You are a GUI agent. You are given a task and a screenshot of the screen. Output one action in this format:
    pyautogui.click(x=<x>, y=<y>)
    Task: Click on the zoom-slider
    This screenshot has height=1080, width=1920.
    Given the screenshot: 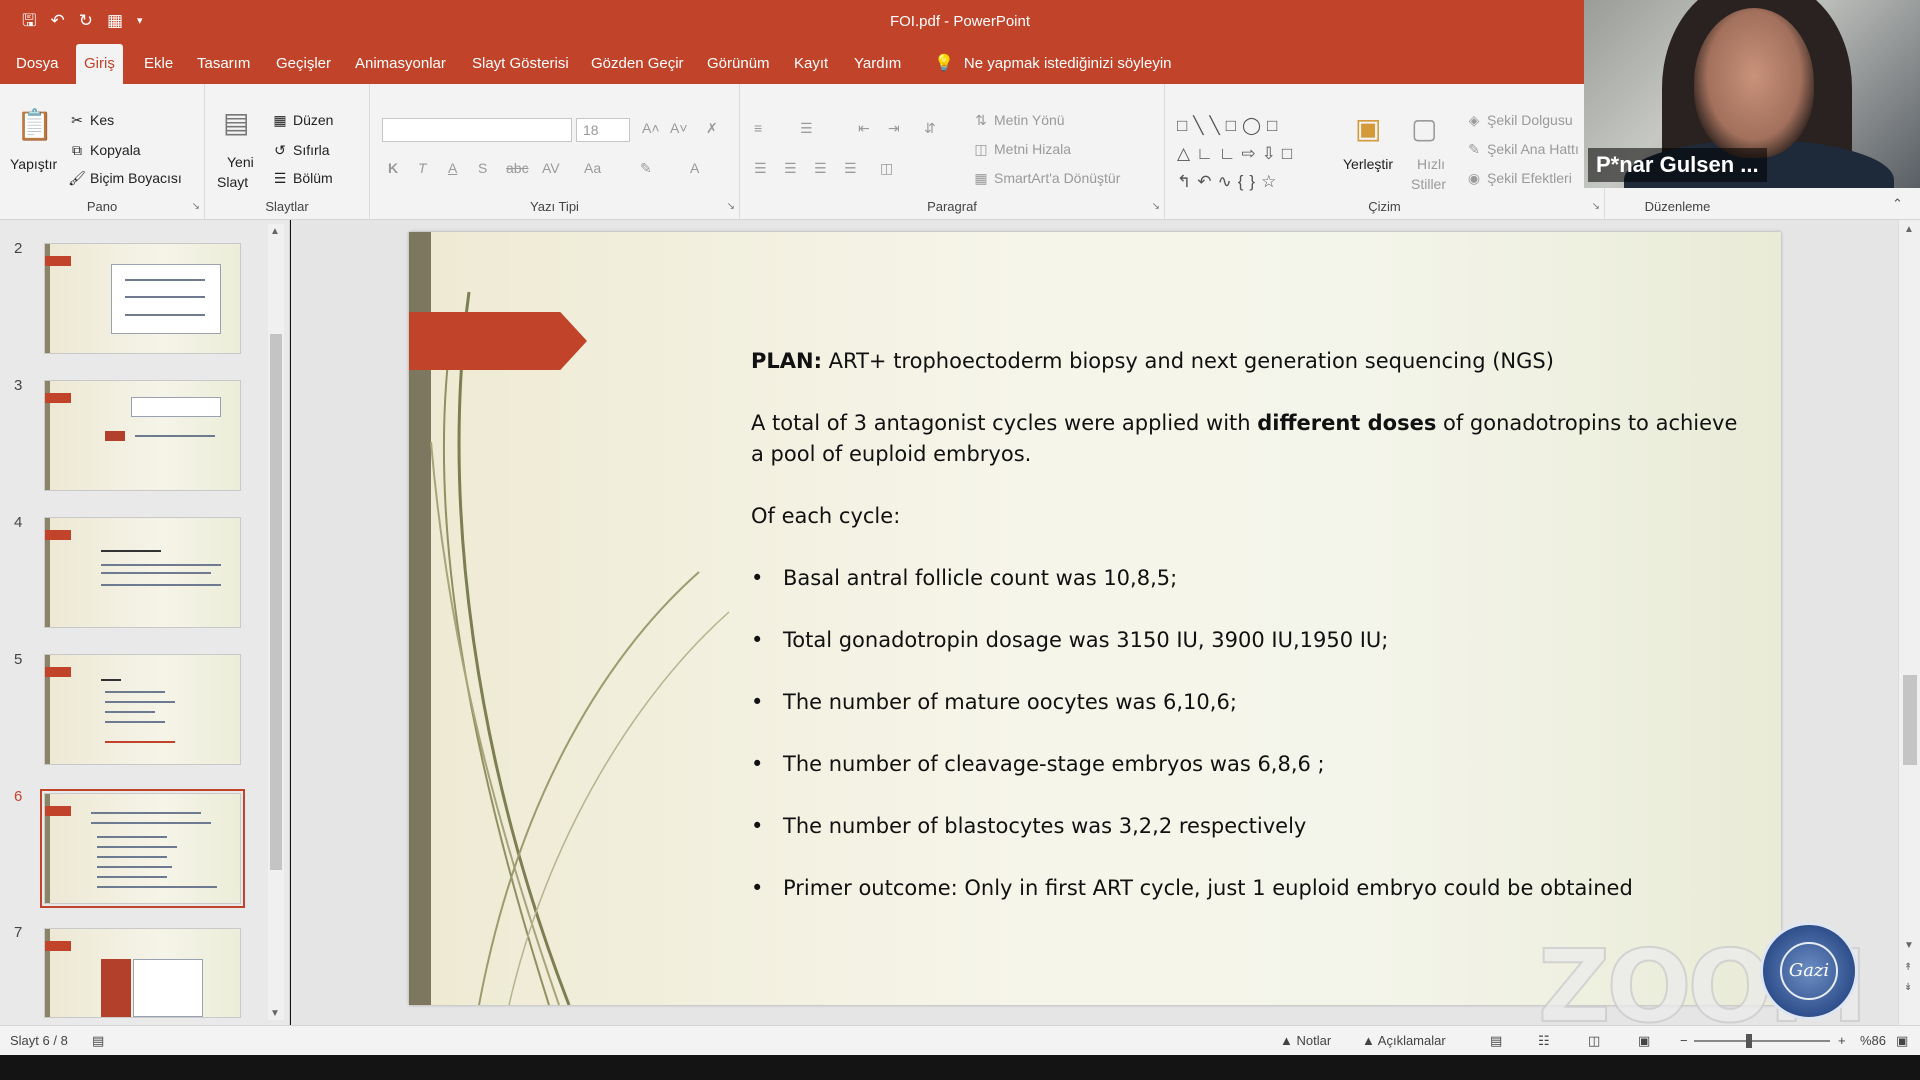 What is the action you would take?
    pyautogui.click(x=1762, y=1041)
    